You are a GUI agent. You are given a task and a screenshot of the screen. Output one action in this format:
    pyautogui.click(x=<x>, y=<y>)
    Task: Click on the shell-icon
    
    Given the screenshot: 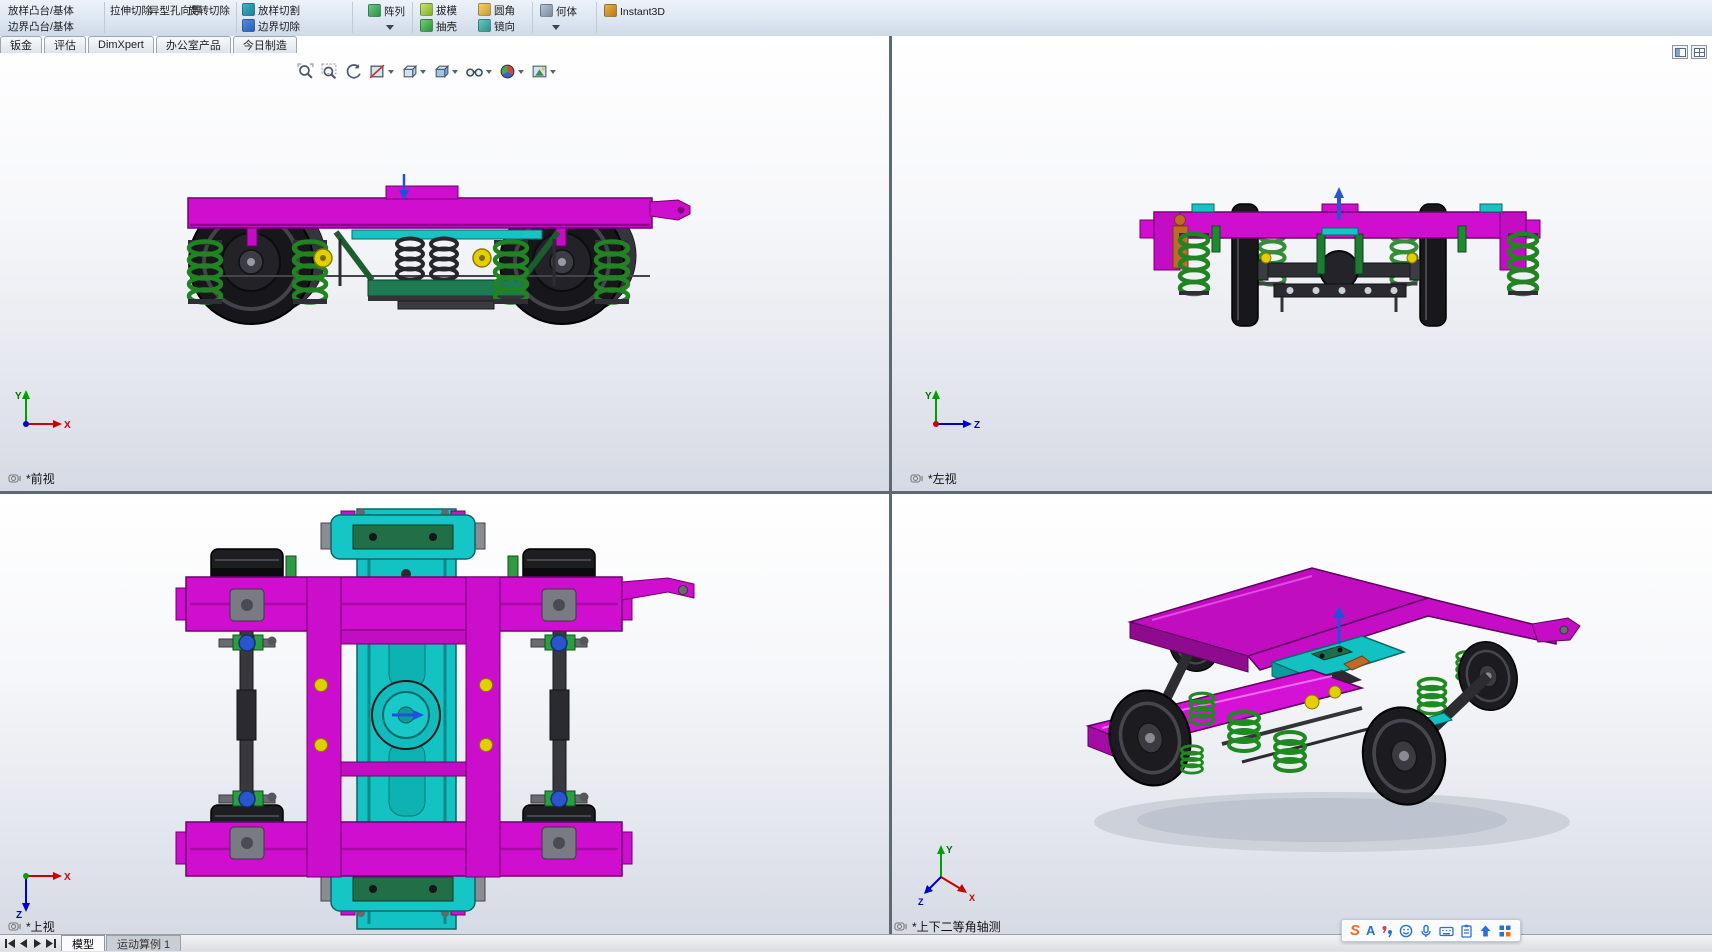 What is the action you would take?
    pyautogui.click(x=426, y=25)
    